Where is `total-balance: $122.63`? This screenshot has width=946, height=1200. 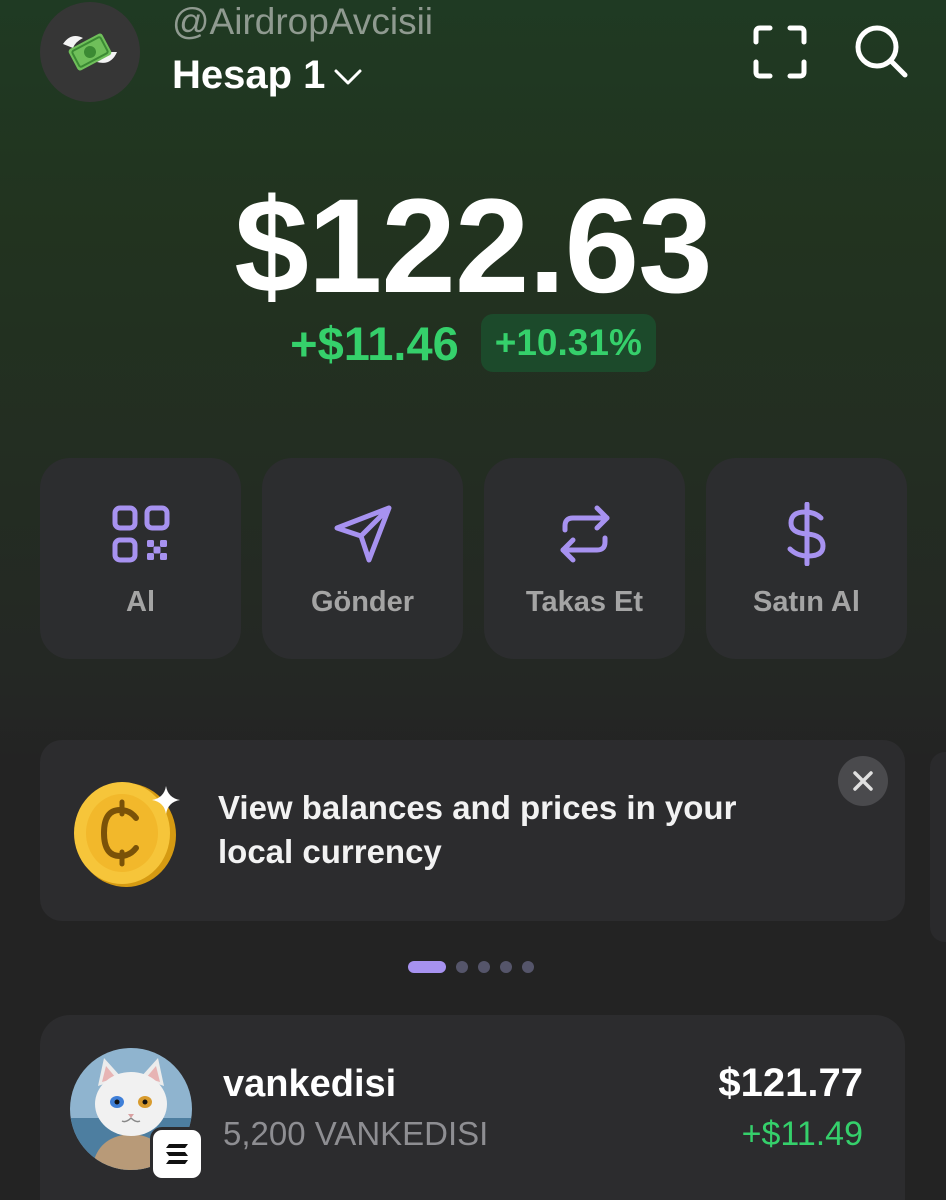 total-balance: $122.63 is located at coordinates (473, 246).